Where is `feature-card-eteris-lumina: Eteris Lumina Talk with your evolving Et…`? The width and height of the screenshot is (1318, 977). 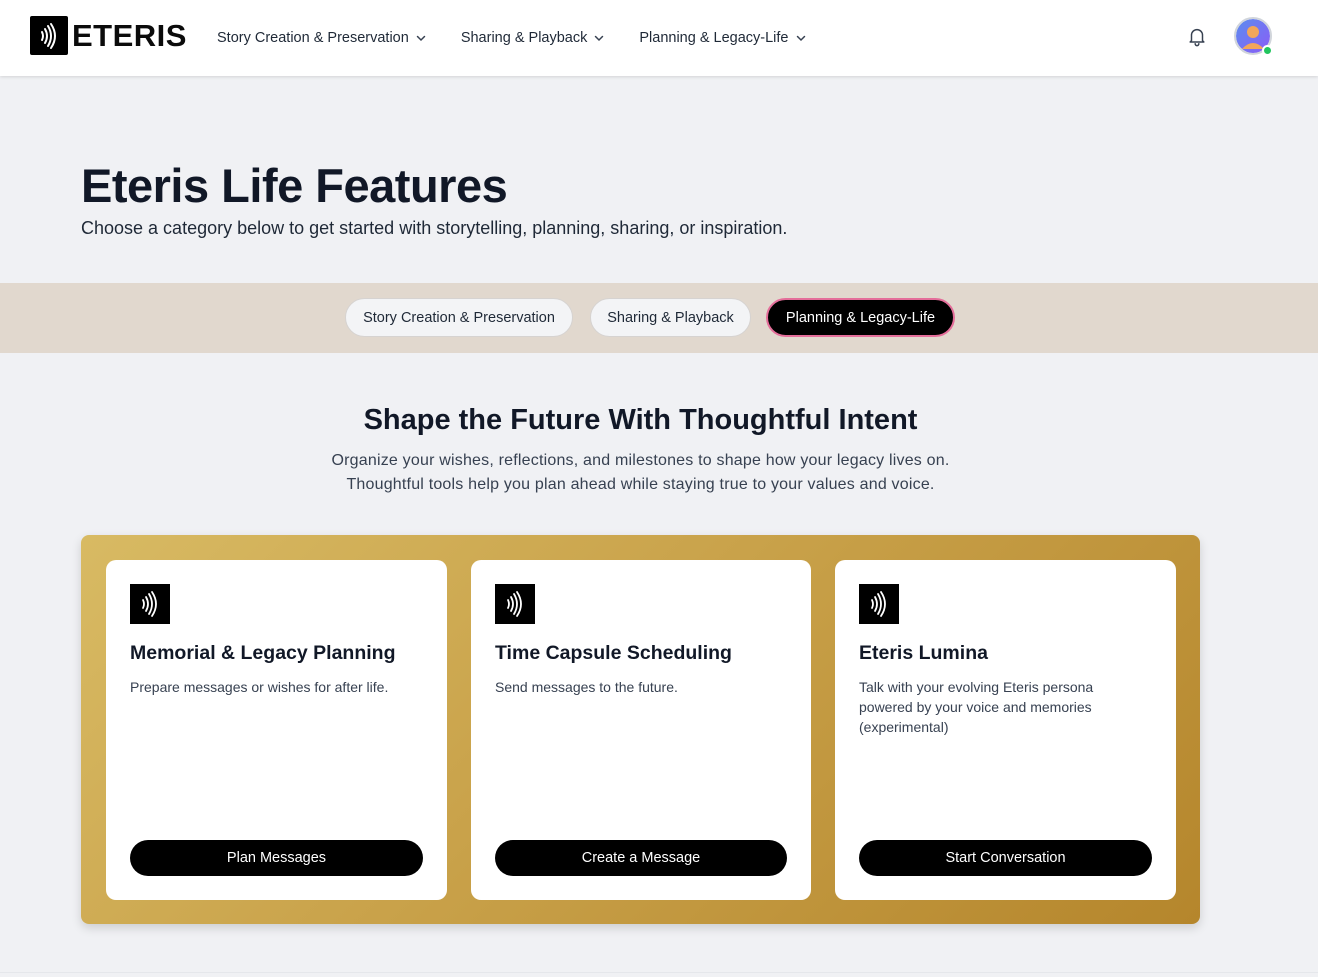
feature-card-eteris-lumina: Eteris Lumina Talk with your evolving Et… is located at coordinates (1005, 730).